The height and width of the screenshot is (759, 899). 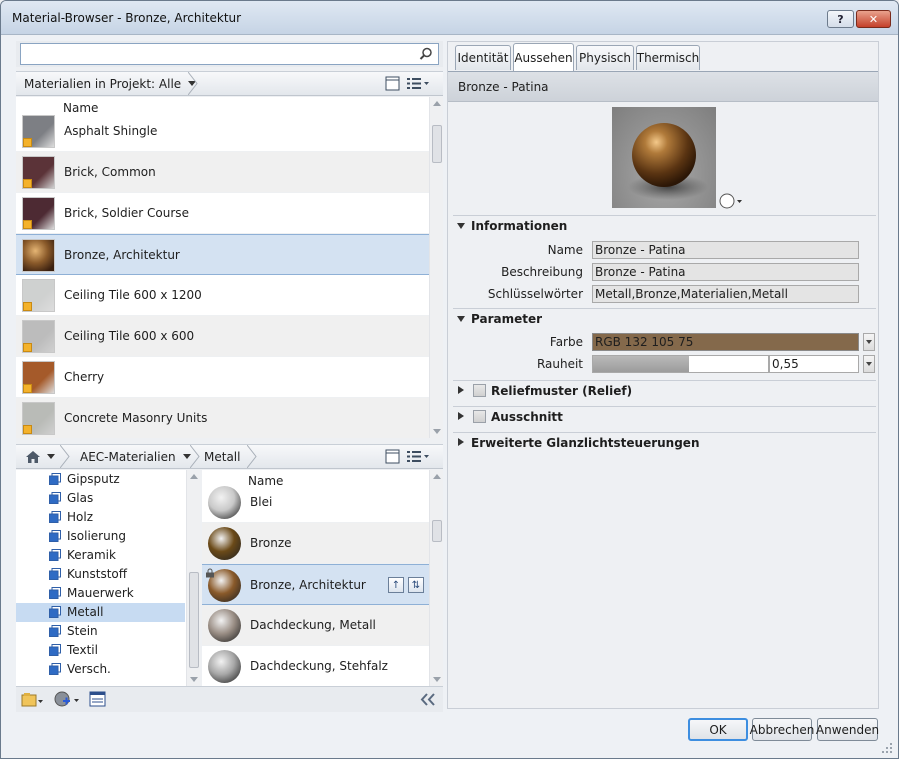 I want to click on project-list-scrollbar, so click(x=436, y=267).